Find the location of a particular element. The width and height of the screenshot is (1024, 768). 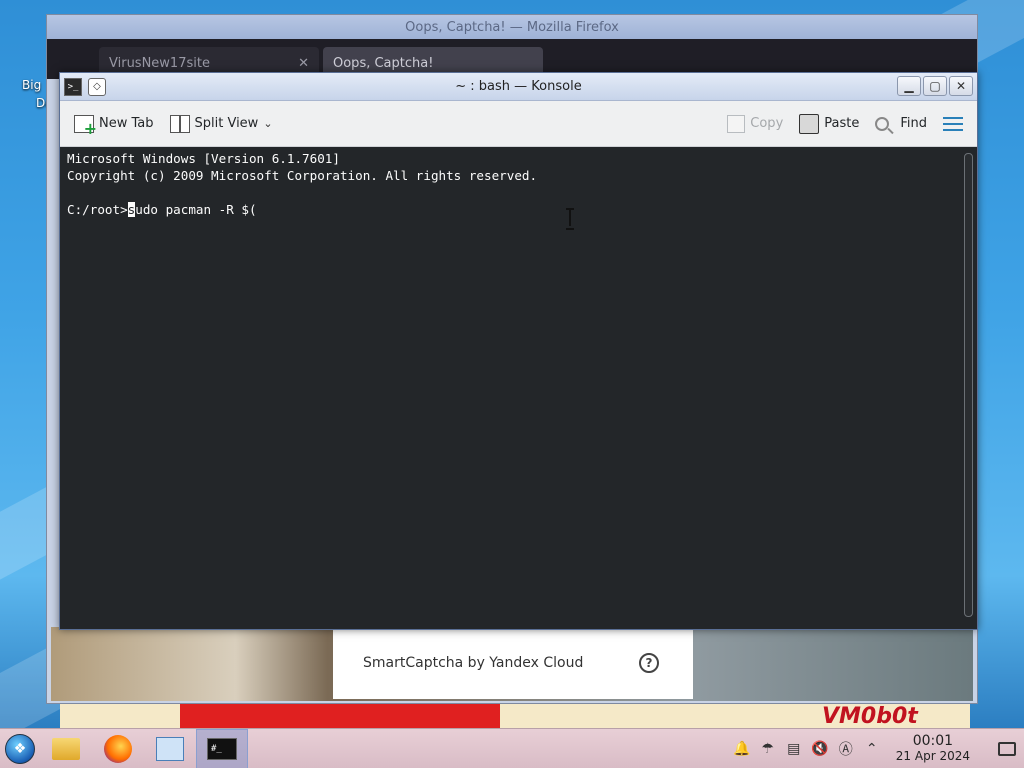

paste-label: Paste is located at coordinates (842, 123).